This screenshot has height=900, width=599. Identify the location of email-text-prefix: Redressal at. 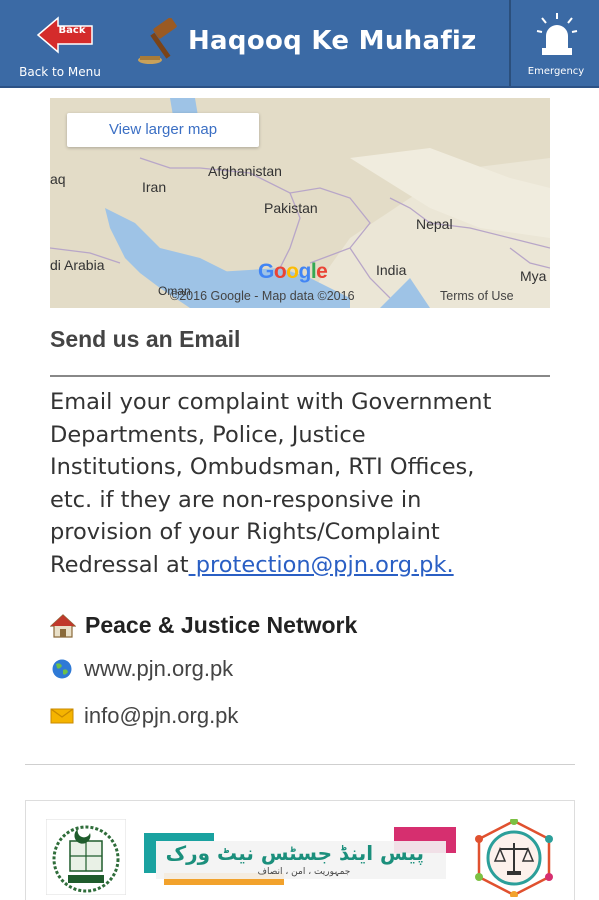
(119, 564).